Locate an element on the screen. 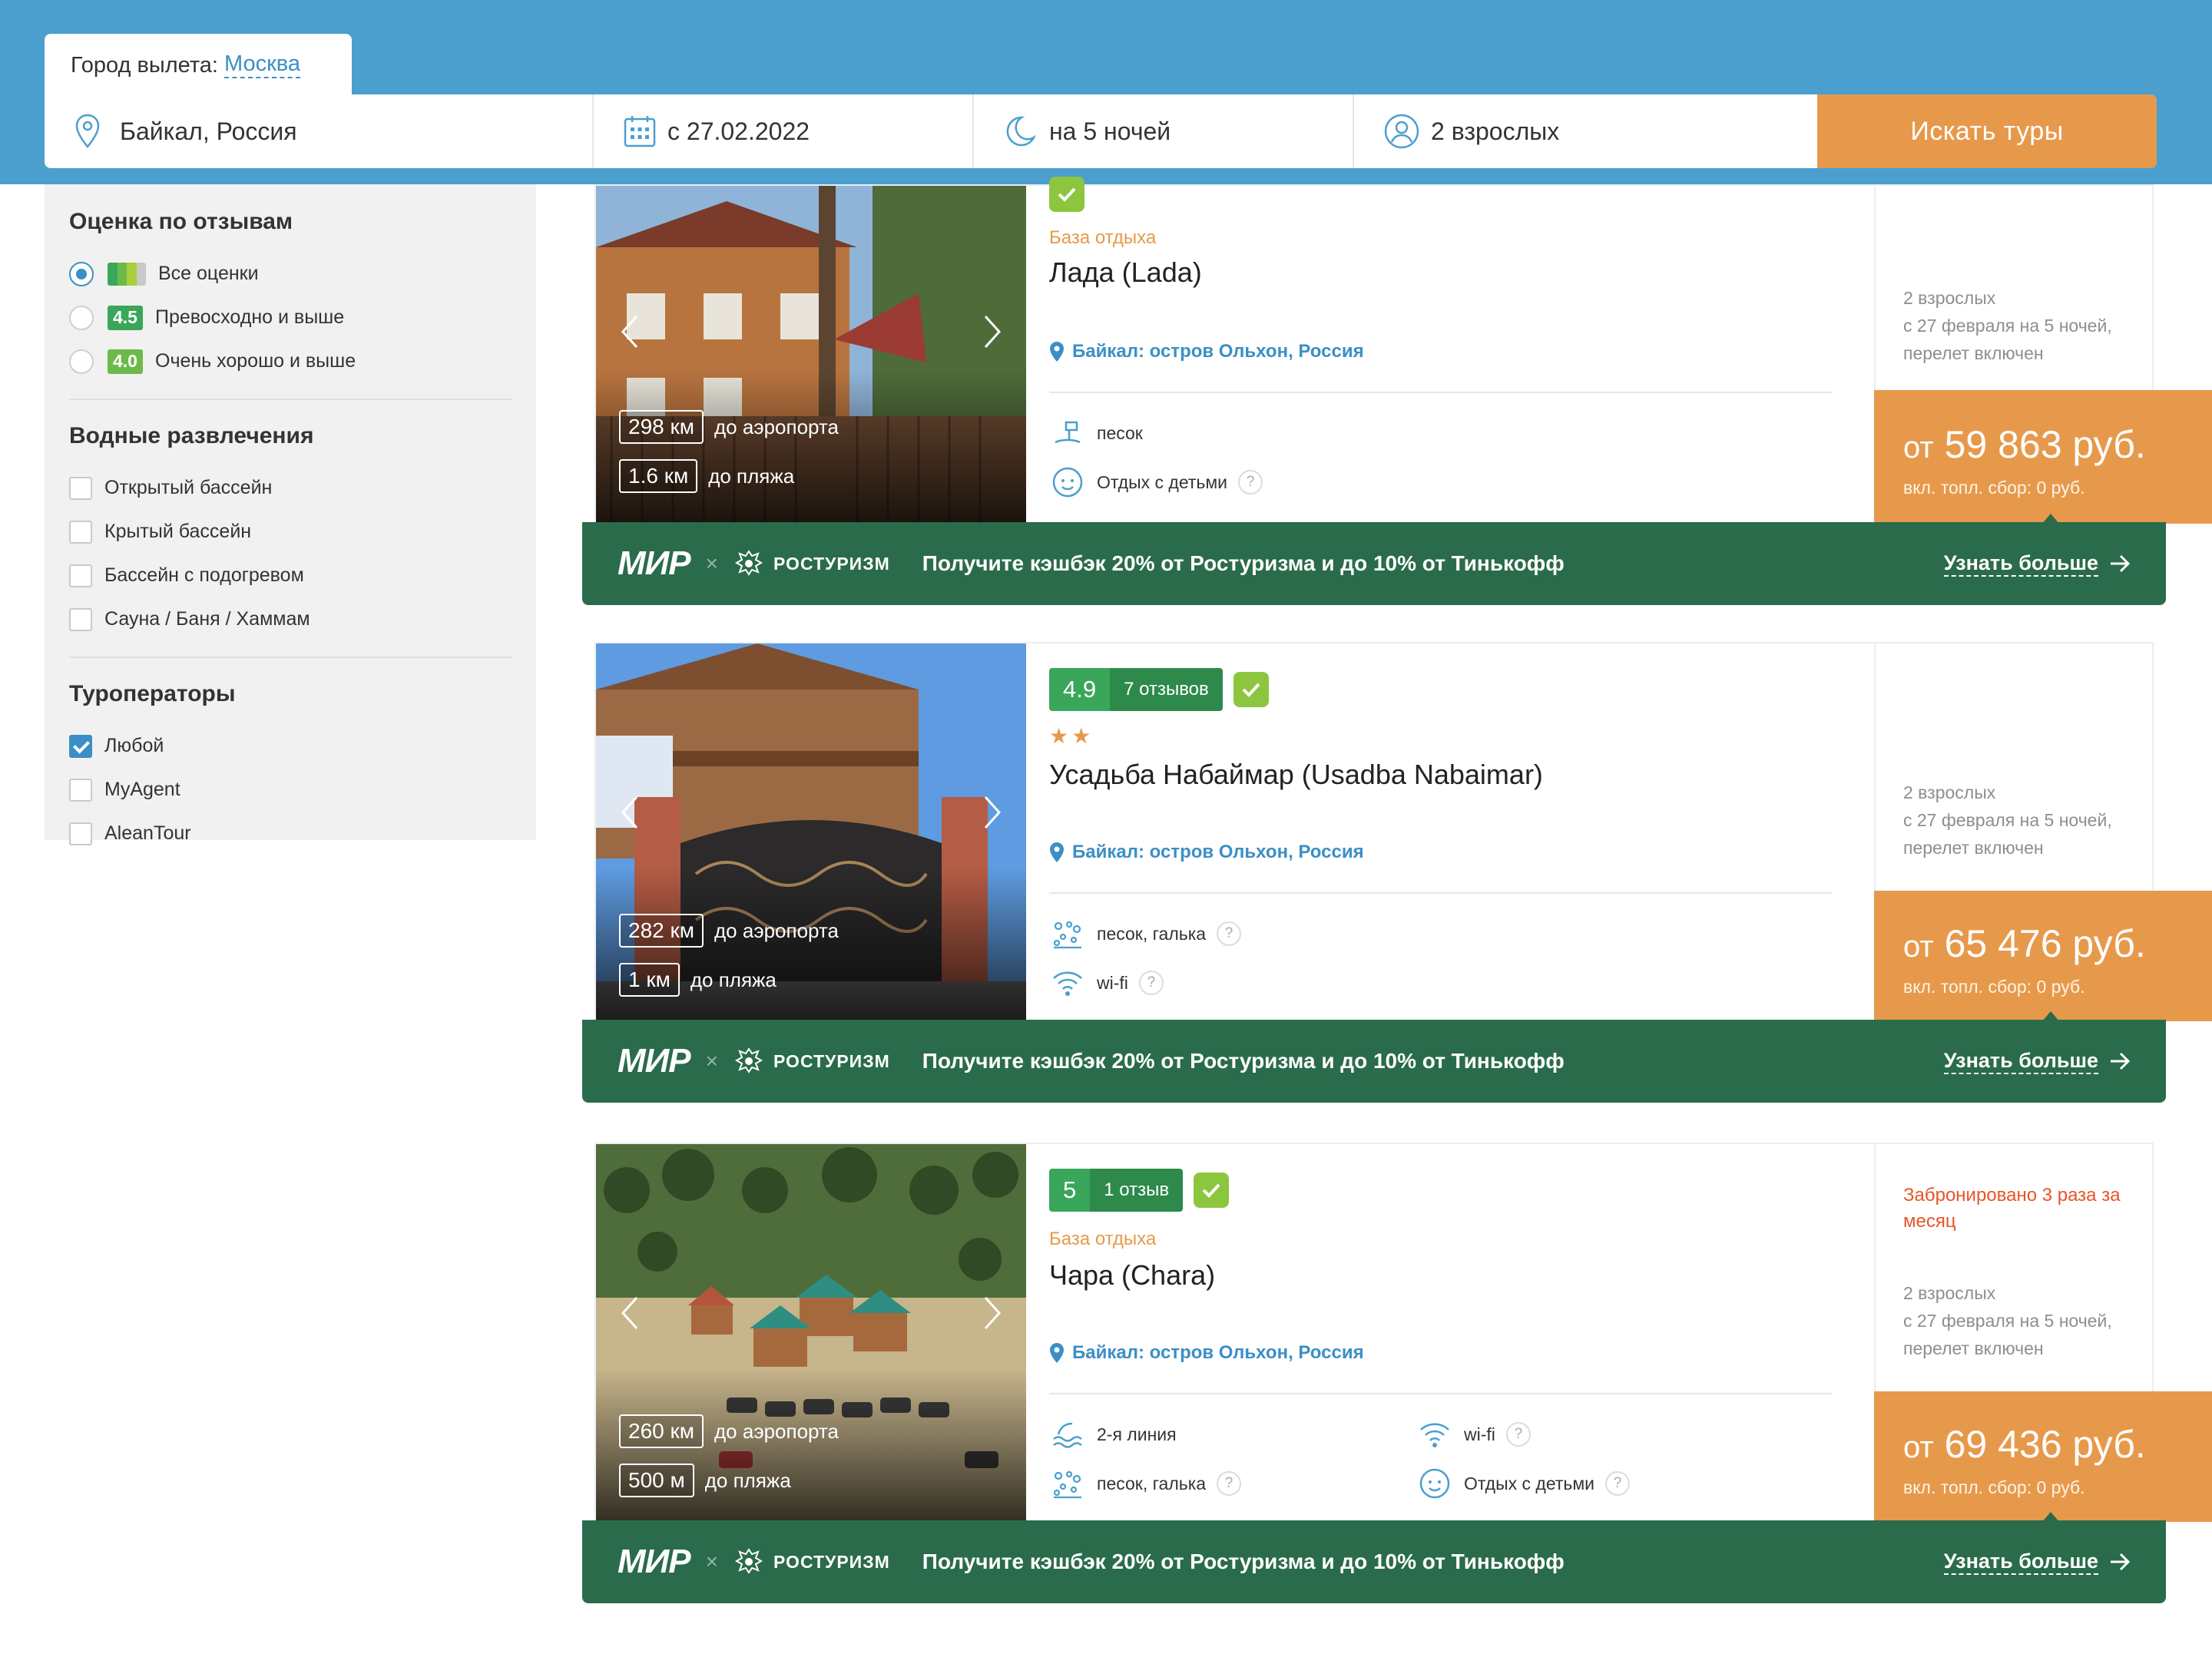 The height and width of the screenshot is (1677, 2212). feature-wifi: wi-fi? is located at coordinates (1106, 983).